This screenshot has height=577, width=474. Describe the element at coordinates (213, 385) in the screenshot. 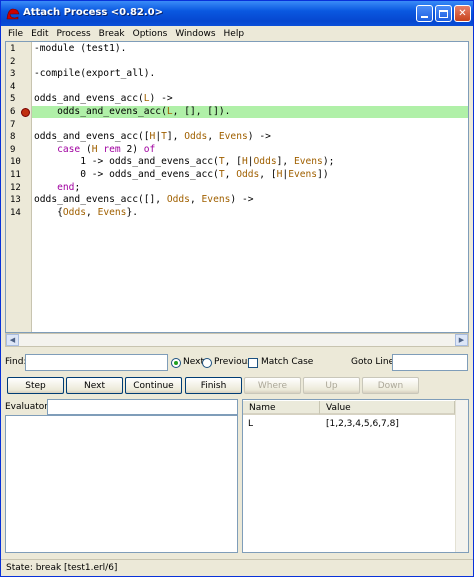

I see `finish-button: Finish` at that location.